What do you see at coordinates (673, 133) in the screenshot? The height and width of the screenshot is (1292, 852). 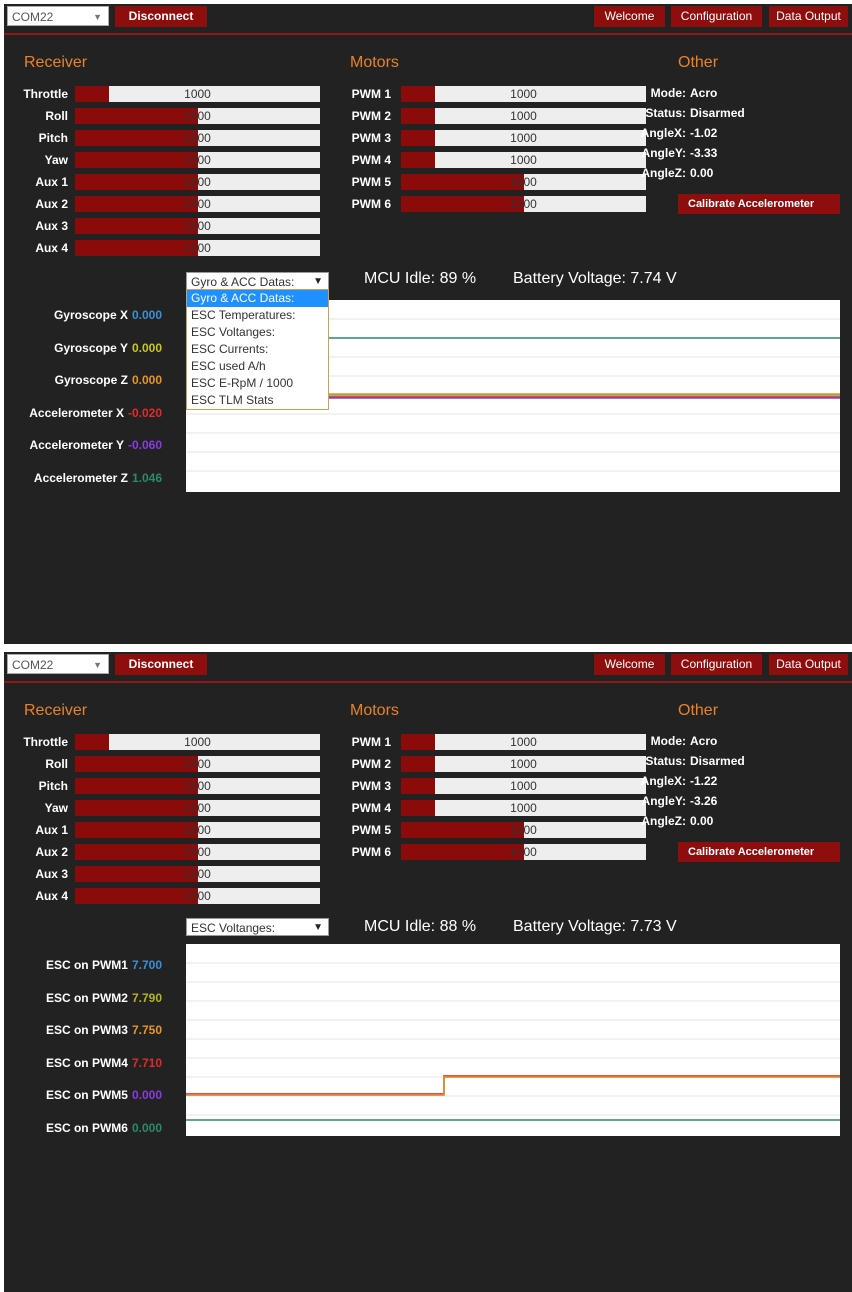 I see `other-row: AngleX: -1.02` at bounding box center [673, 133].